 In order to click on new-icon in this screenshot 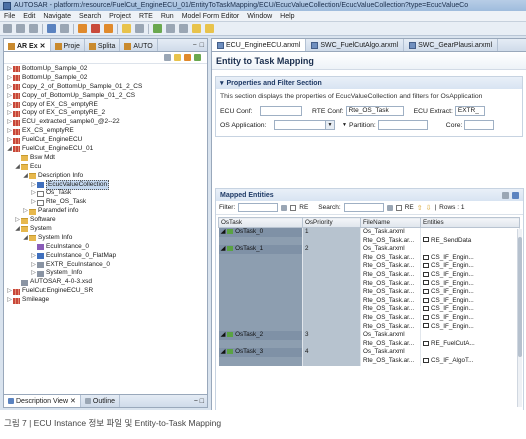, I will do `click(7, 28)`.